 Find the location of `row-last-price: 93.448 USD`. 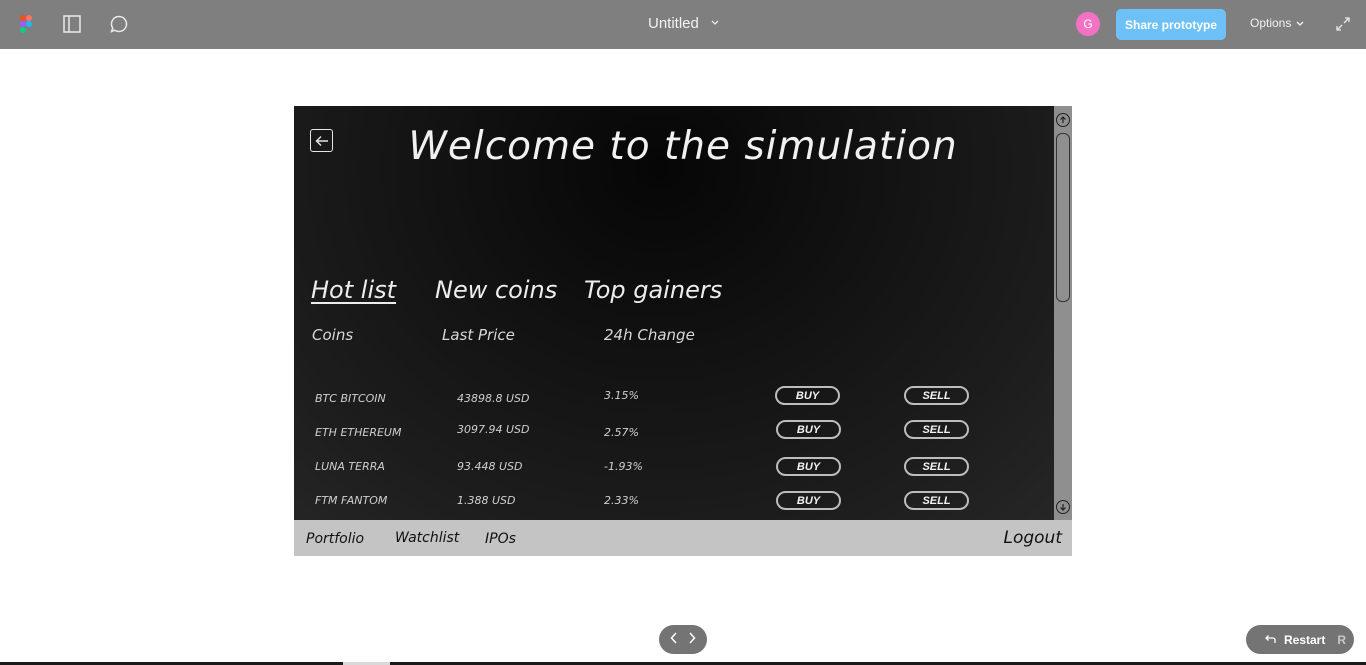

row-last-price: 93.448 USD is located at coordinates (490, 466).